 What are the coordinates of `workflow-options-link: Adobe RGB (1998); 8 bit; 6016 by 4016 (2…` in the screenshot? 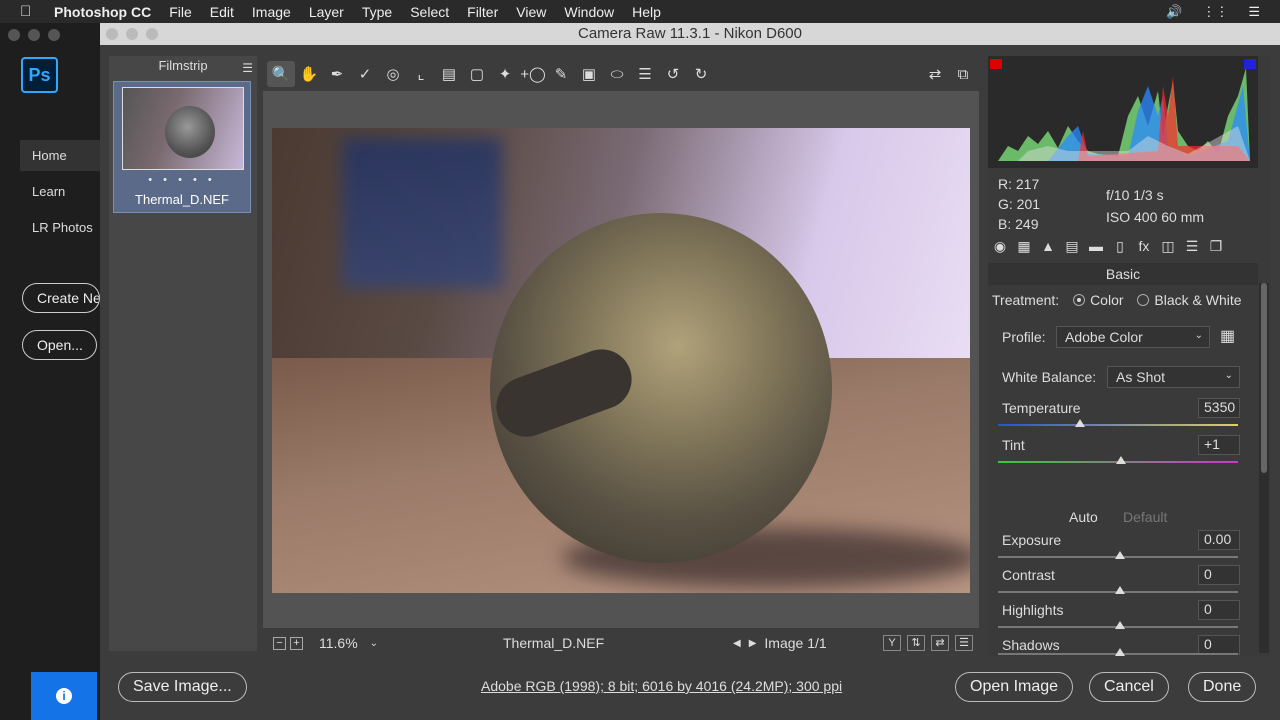 It's located at (661, 686).